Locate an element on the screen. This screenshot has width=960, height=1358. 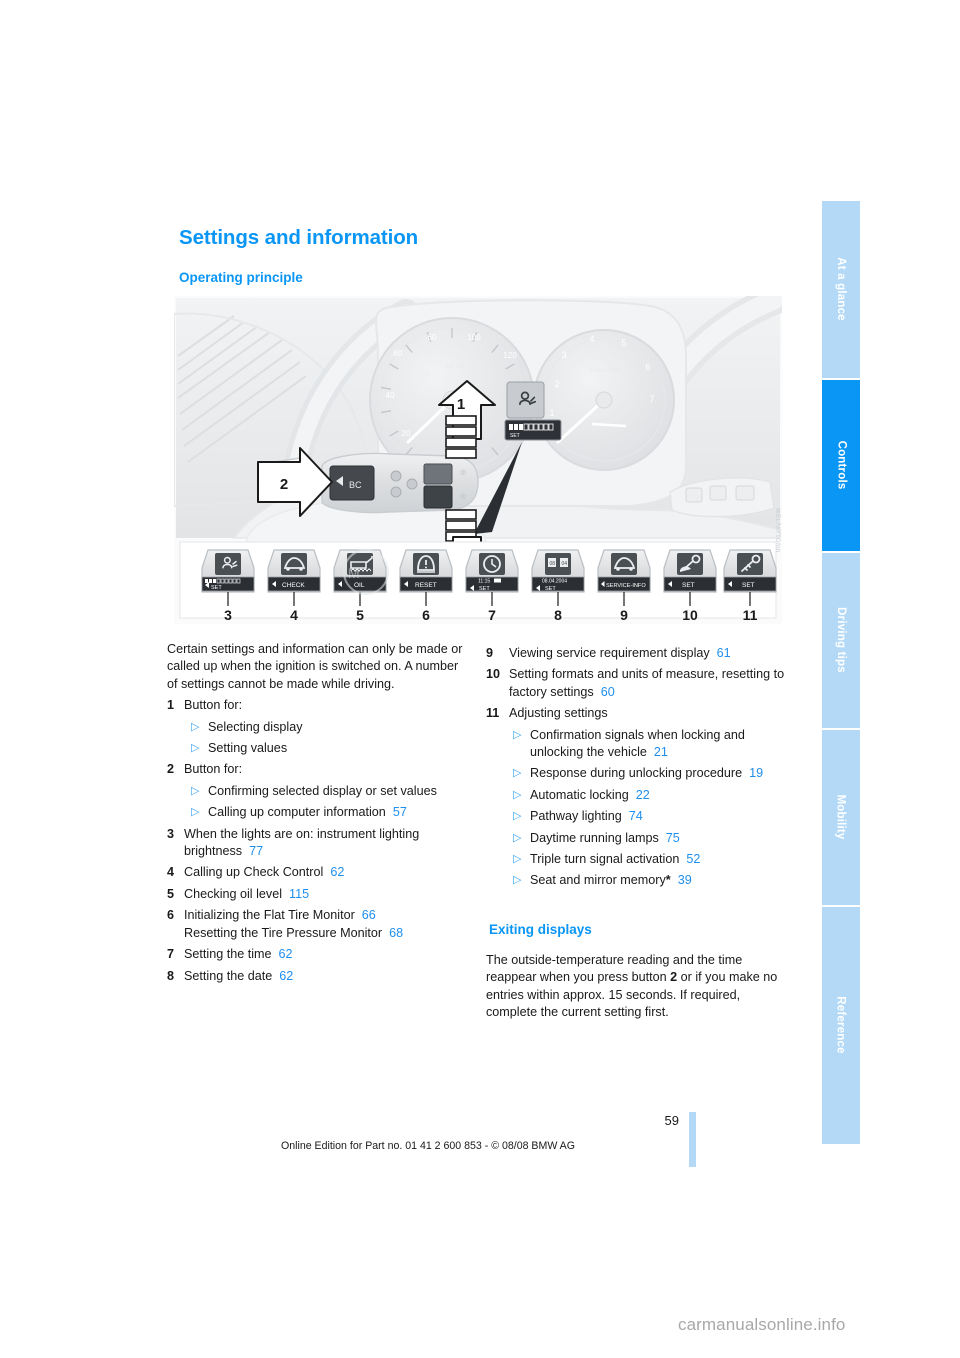
svg-text: 40 is located at coordinates (390, 395).